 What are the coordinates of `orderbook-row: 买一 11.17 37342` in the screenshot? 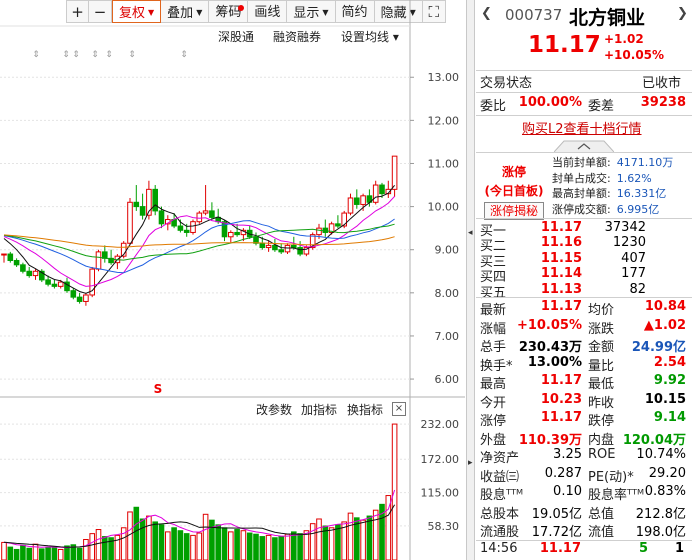 It's located at (584, 229).